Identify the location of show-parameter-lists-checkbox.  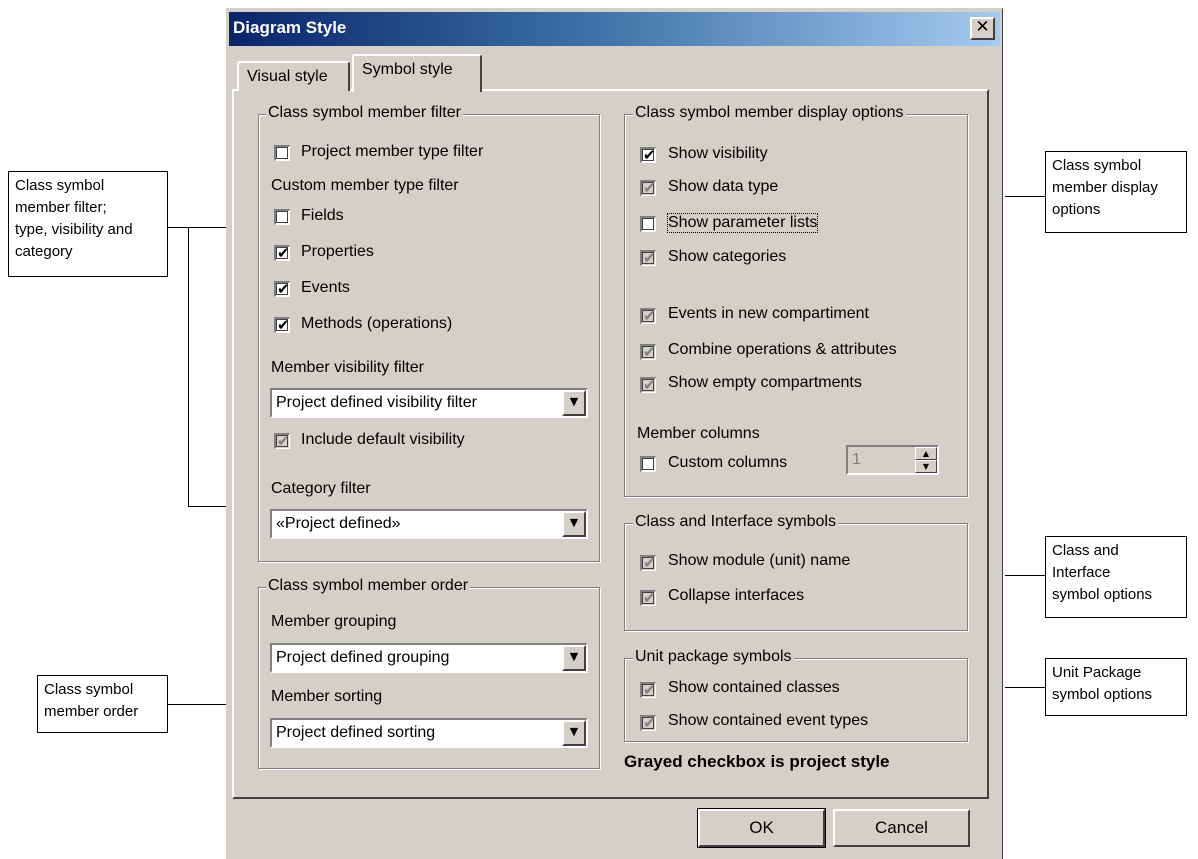
(648, 224).